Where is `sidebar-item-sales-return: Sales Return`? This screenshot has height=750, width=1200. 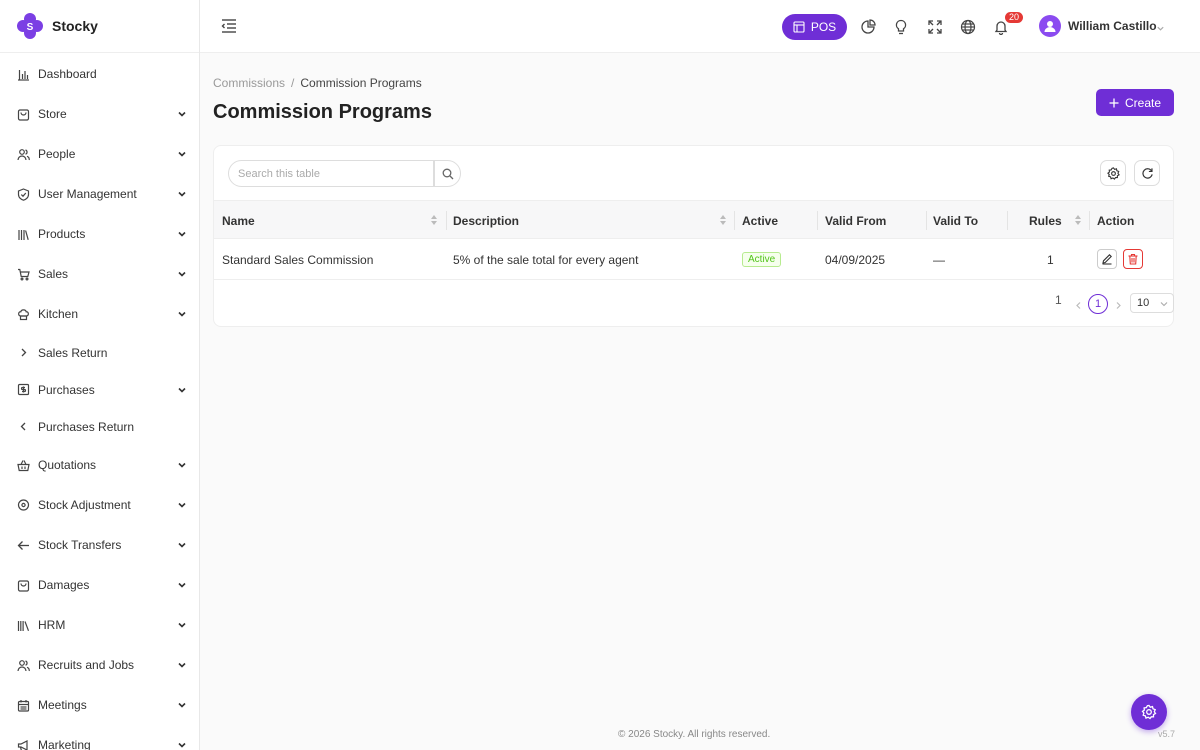 sidebar-item-sales-return: Sales Return is located at coordinates (99, 352).